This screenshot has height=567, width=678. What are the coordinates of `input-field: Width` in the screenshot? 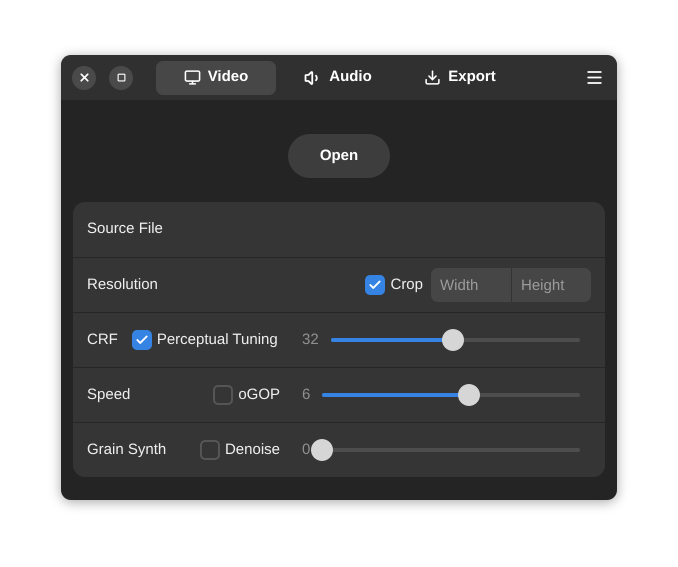 It's located at (471, 285).